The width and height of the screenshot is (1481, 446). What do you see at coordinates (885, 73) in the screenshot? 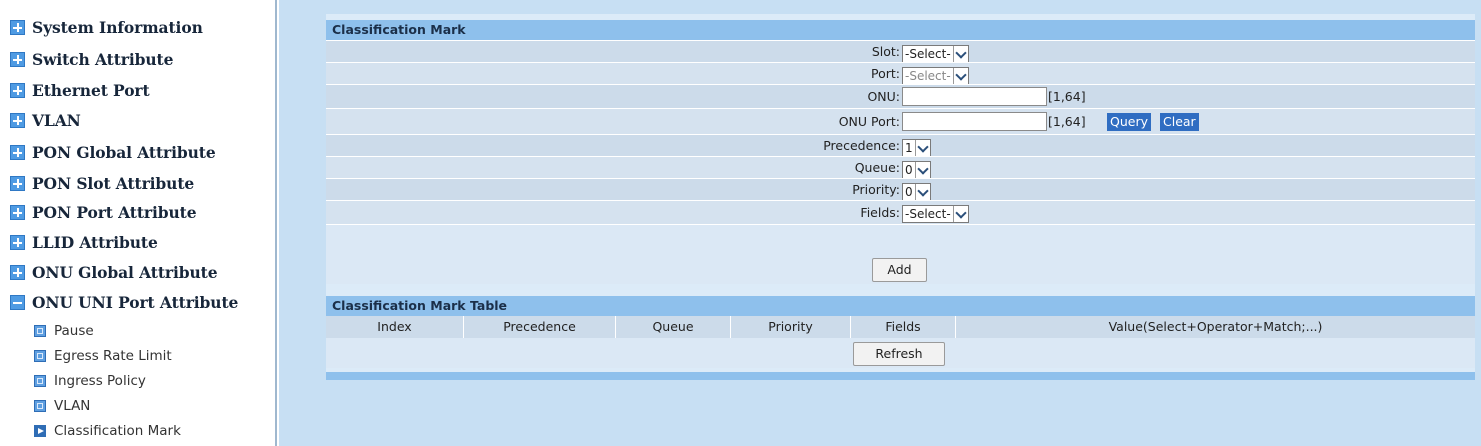
I see `port-label: Port:` at bounding box center [885, 73].